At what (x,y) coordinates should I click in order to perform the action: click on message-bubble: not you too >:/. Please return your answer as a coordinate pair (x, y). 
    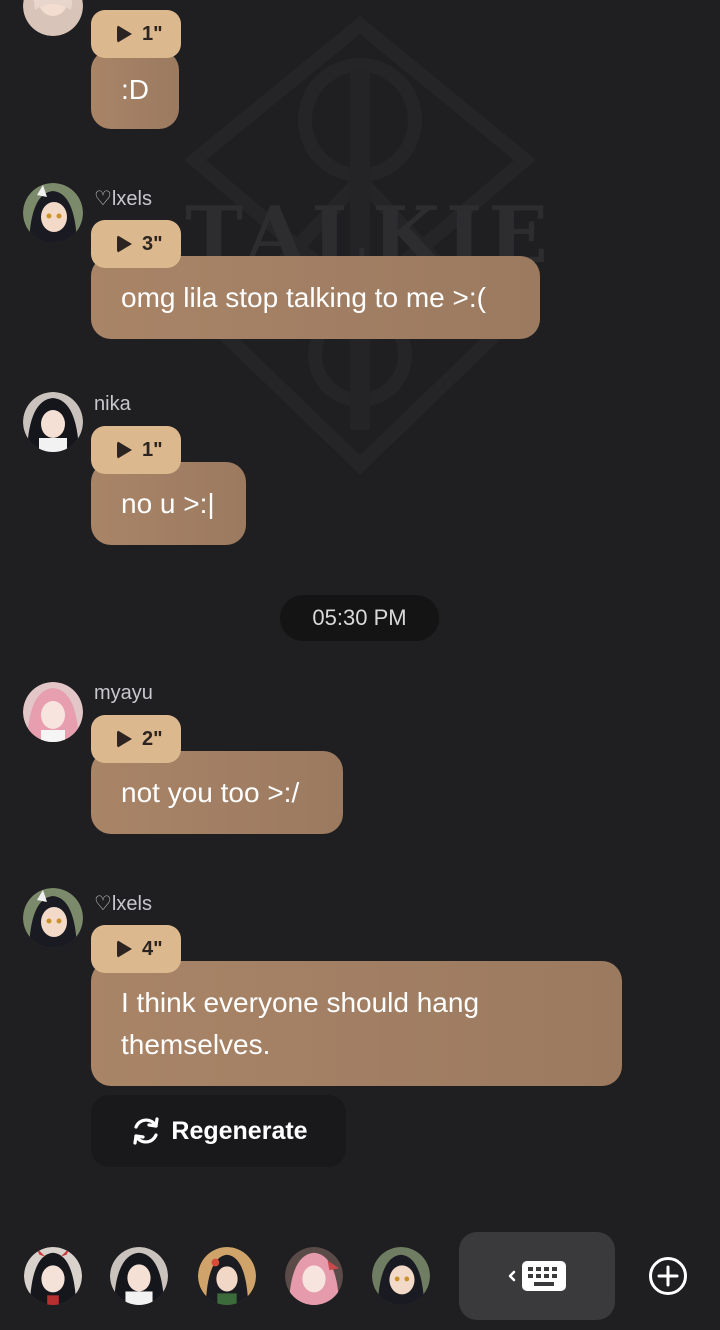
    Looking at the image, I should click on (217, 792).